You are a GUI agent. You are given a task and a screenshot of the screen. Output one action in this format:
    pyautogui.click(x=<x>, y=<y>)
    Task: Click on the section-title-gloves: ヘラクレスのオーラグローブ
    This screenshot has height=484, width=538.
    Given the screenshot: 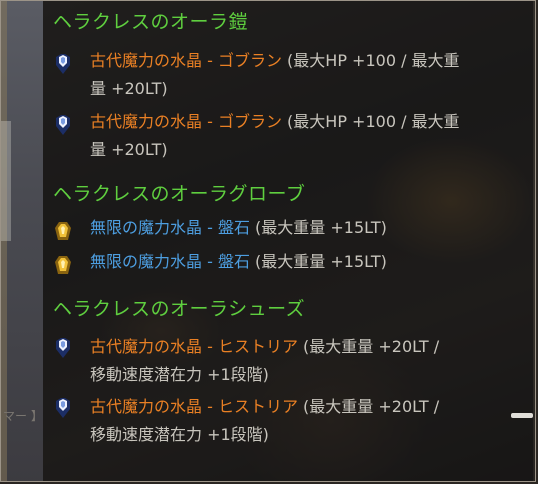 What is the action you would take?
    pyautogui.click(x=179, y=194)
    